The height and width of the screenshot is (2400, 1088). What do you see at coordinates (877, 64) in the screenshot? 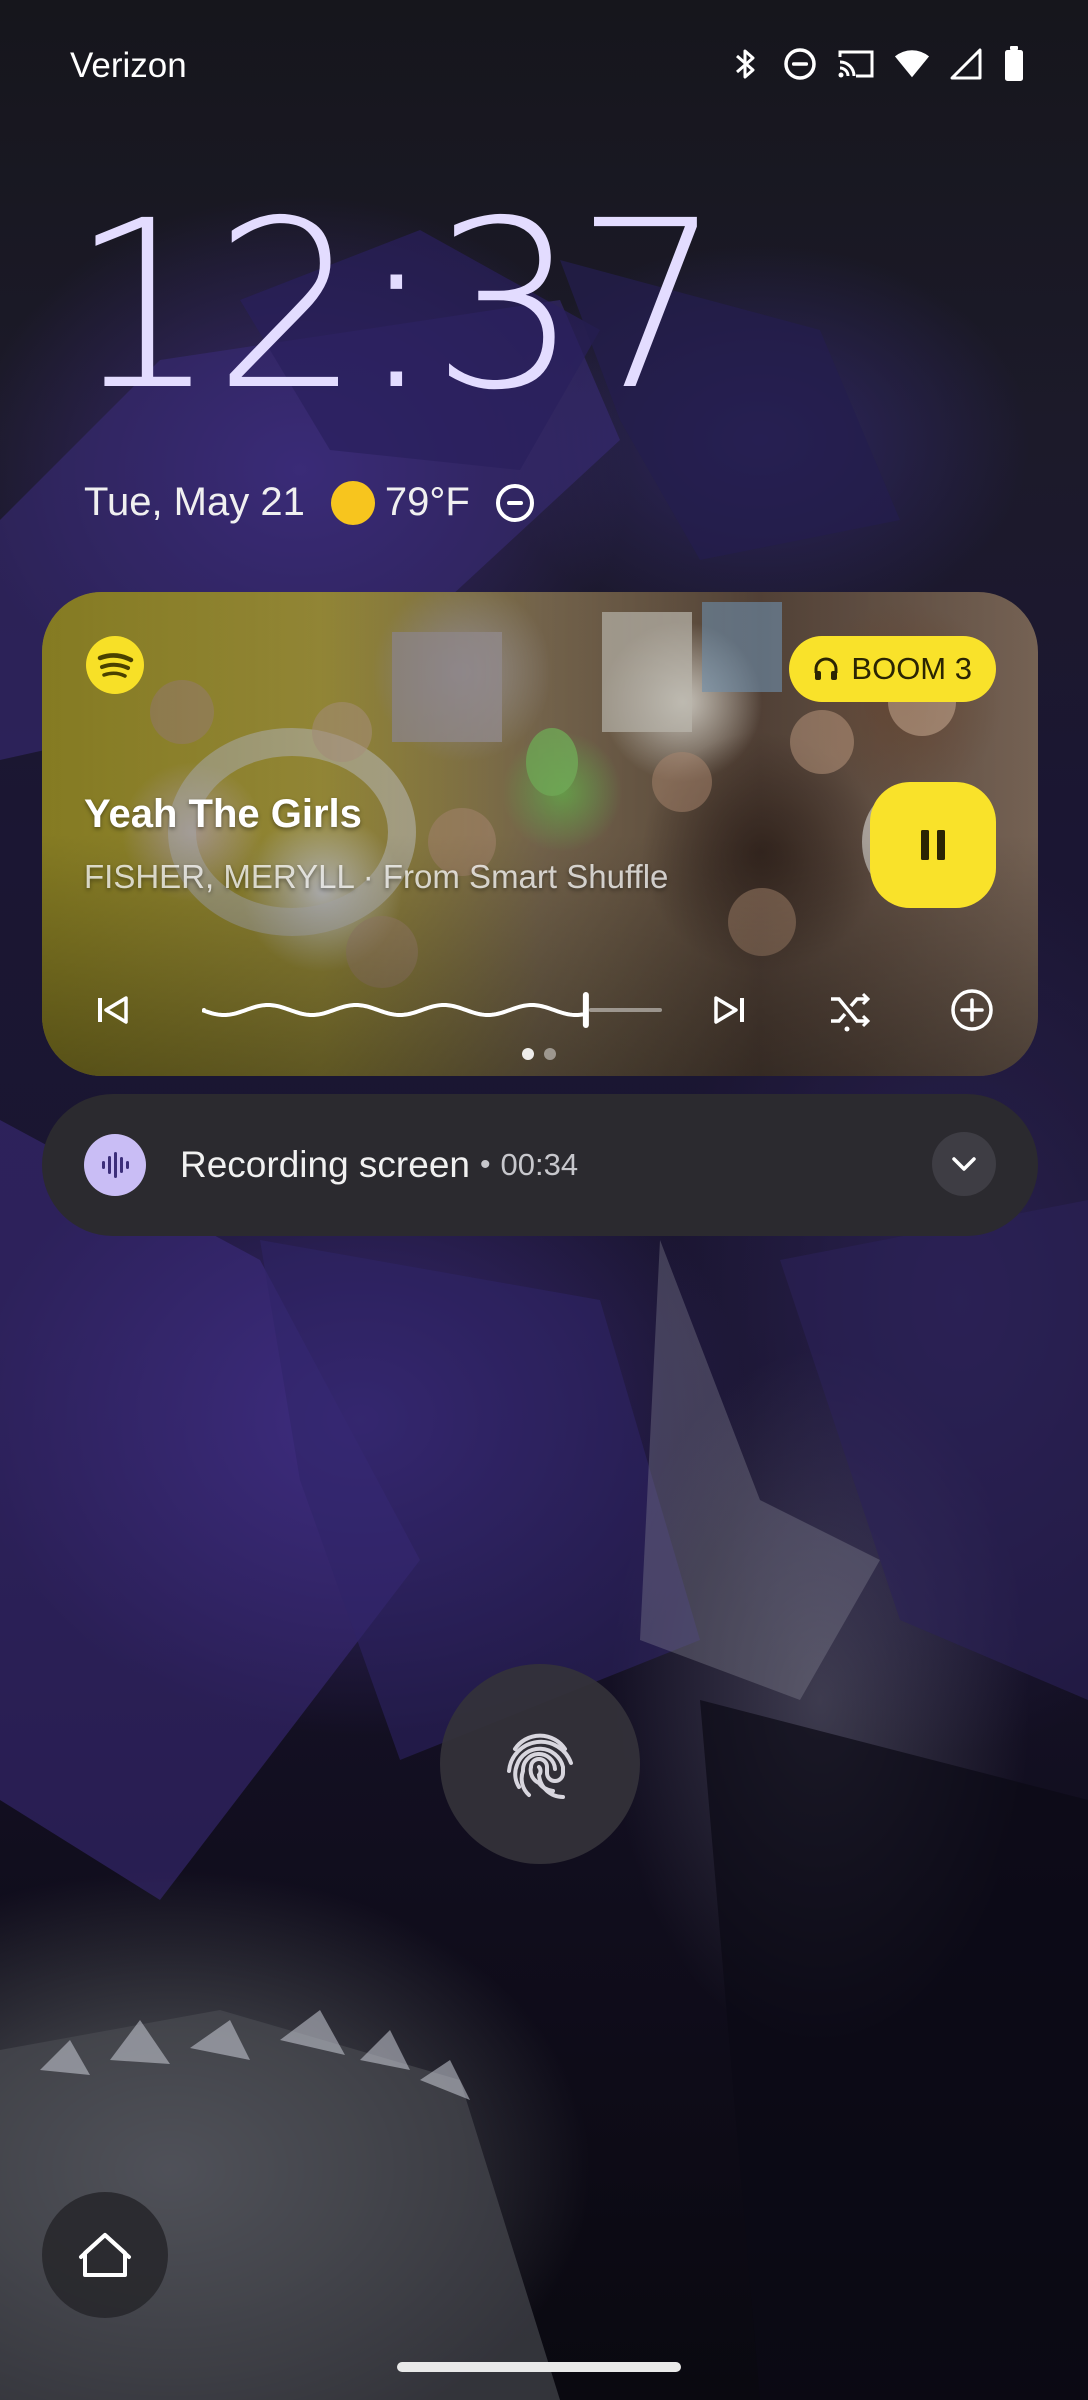
I see `status-icons` at bounding box center [877, 64].